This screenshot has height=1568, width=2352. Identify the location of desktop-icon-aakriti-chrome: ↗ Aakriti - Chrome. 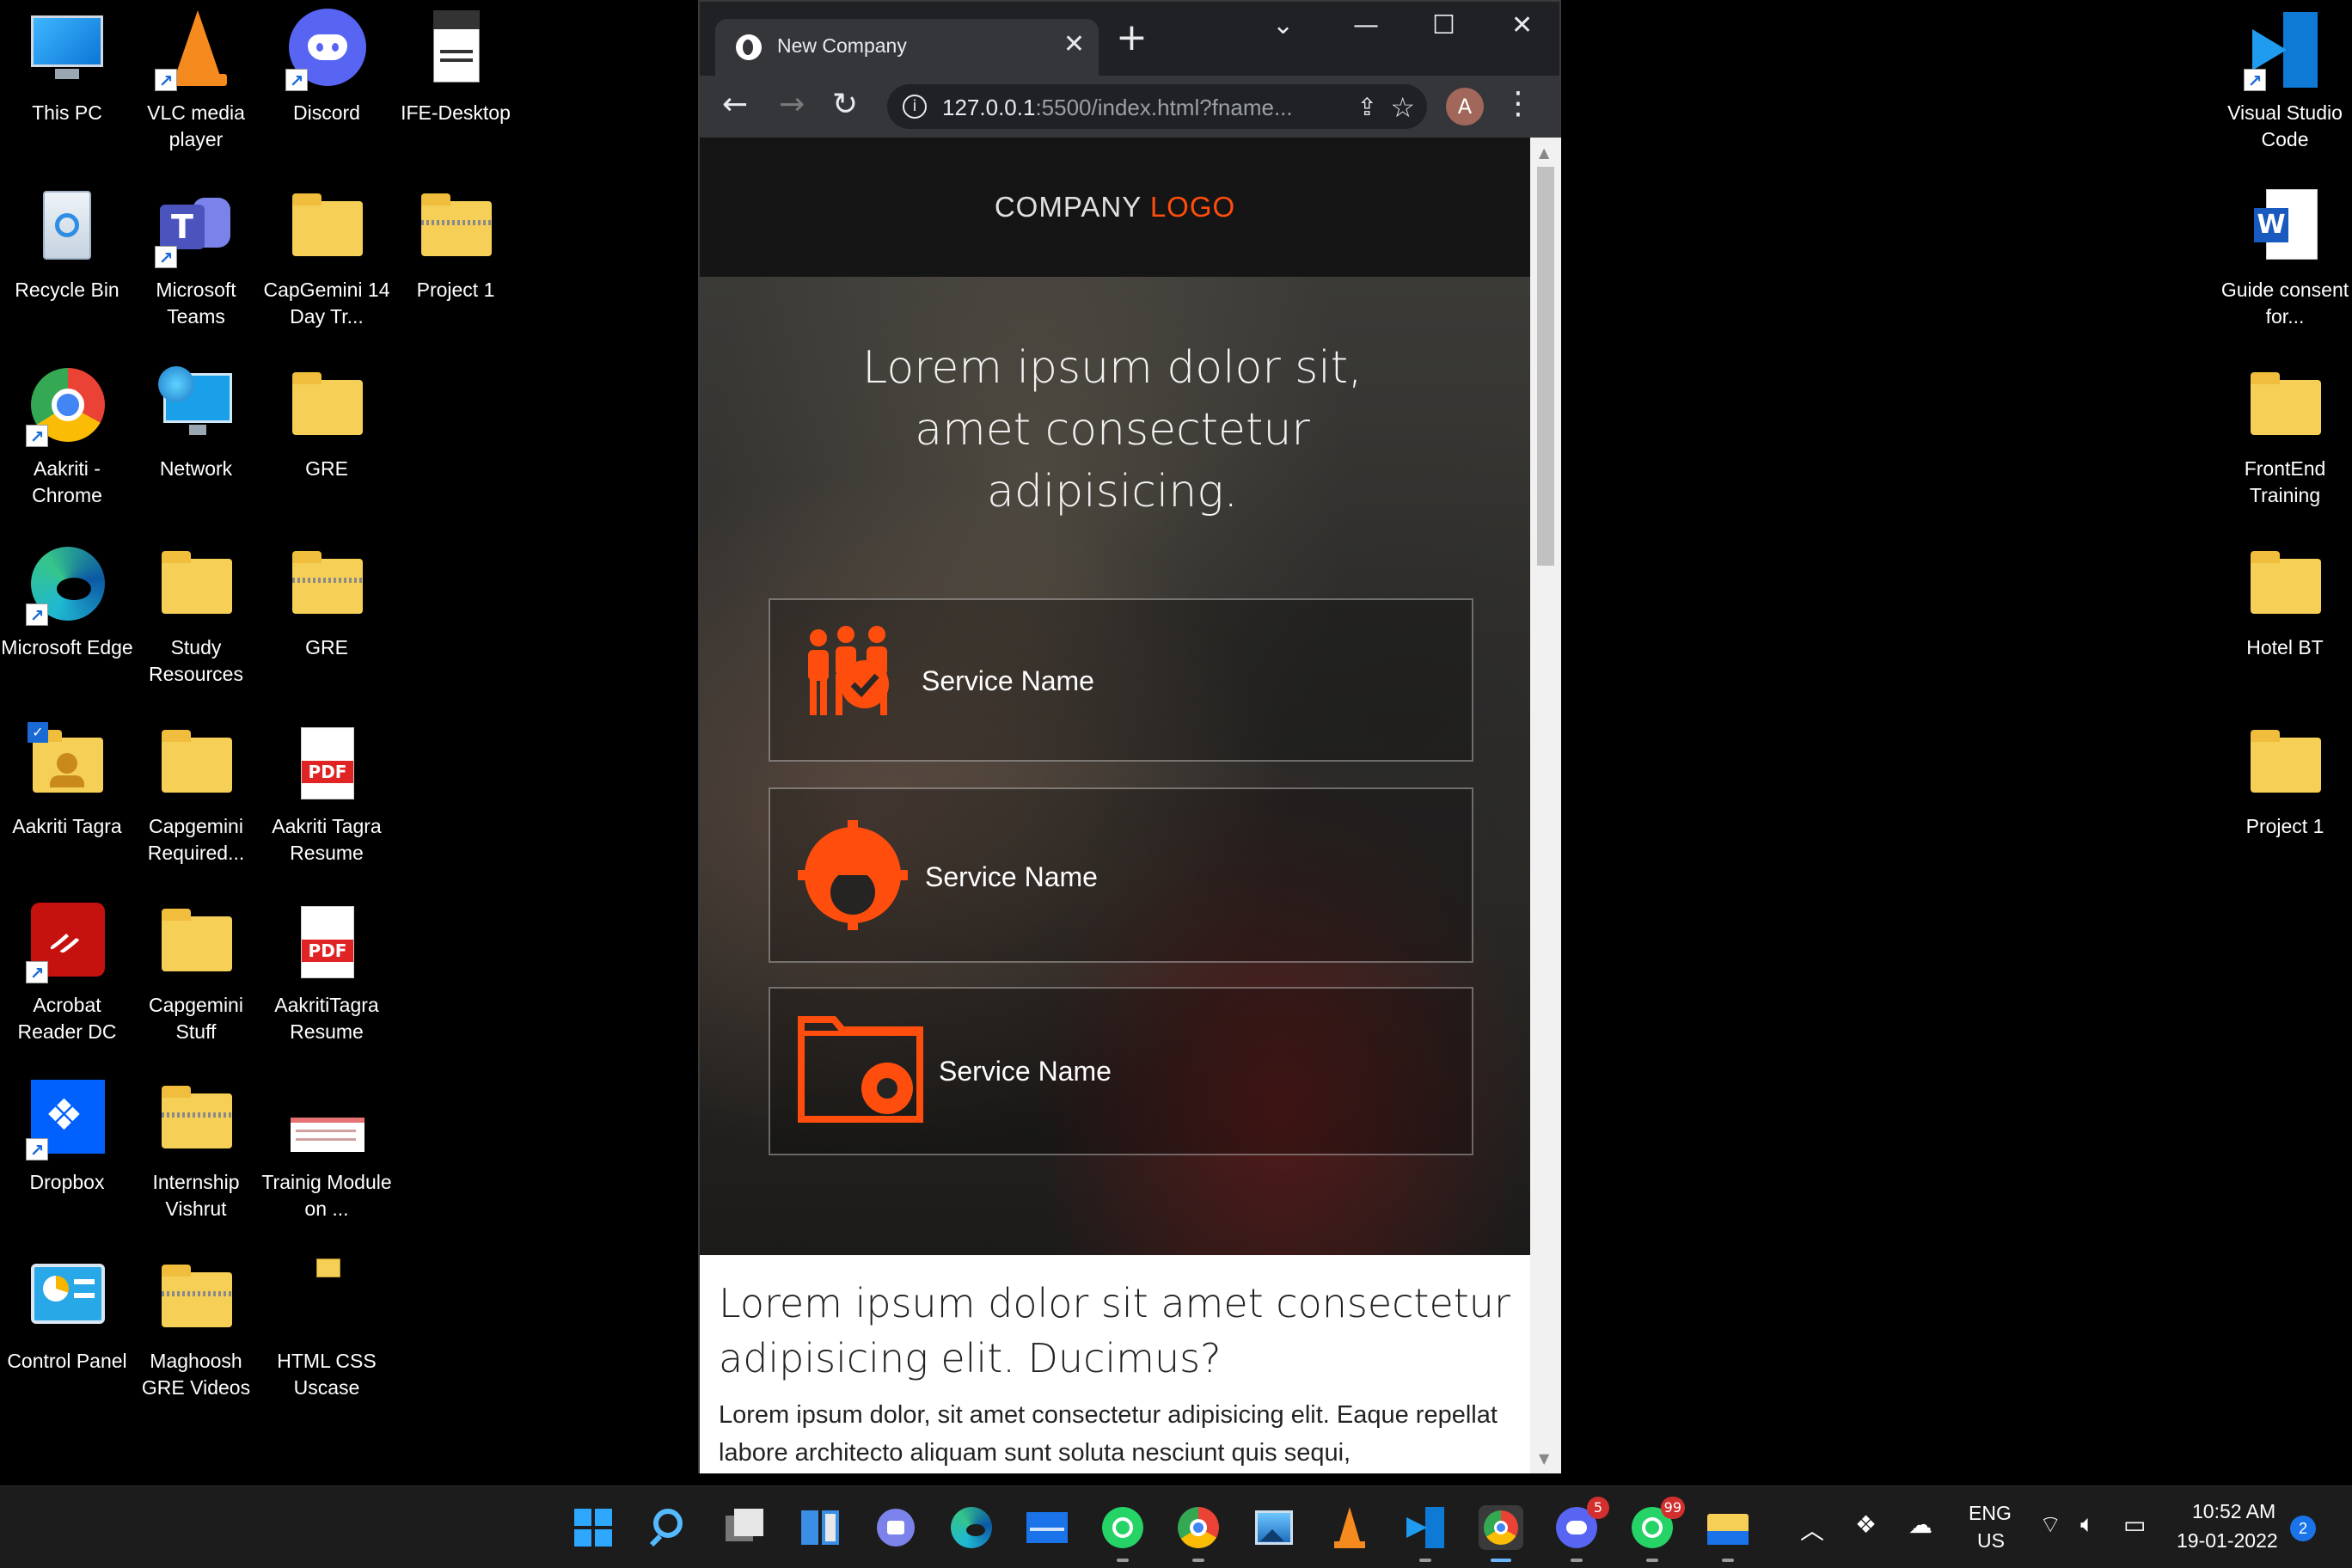
(67, 436).